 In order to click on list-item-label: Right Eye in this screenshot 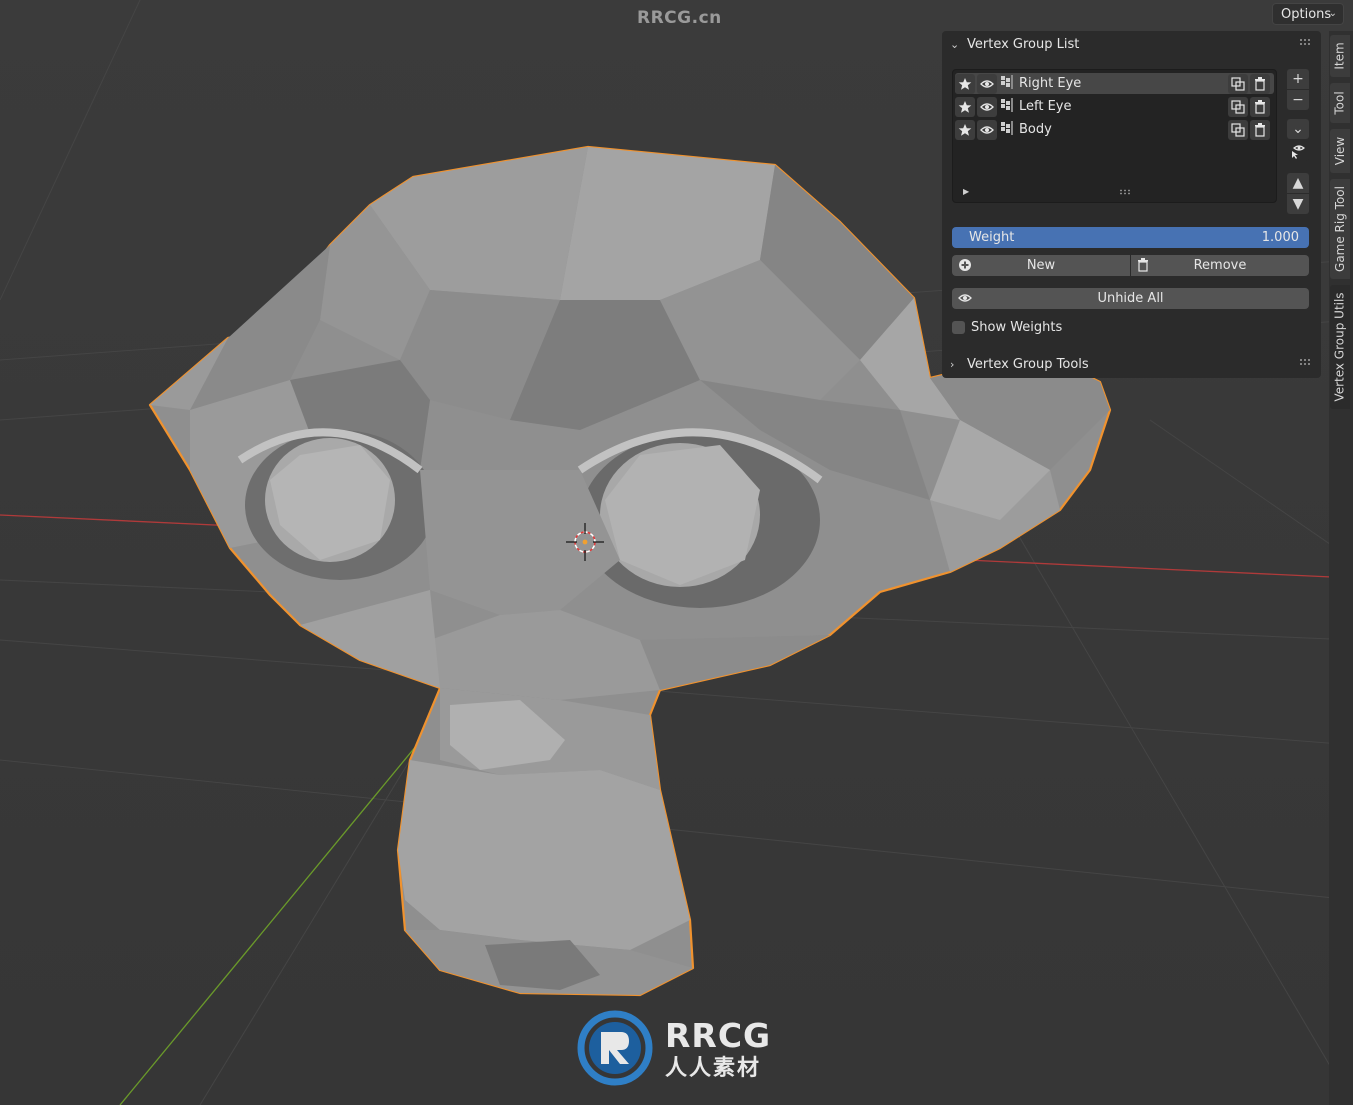, I will do `click(1123, 83)`.